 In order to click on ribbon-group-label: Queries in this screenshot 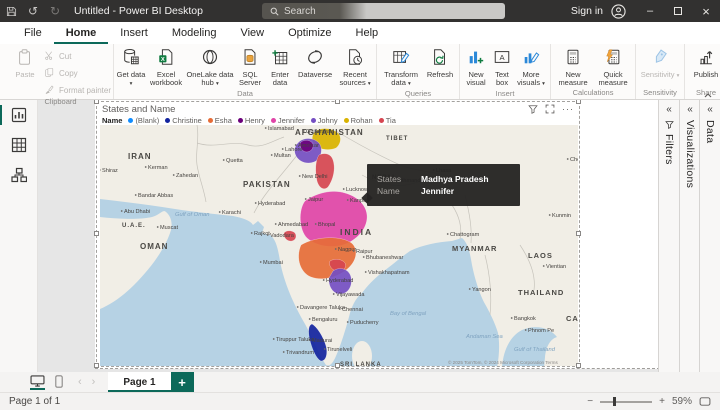, I will do `click(418, 93)`.